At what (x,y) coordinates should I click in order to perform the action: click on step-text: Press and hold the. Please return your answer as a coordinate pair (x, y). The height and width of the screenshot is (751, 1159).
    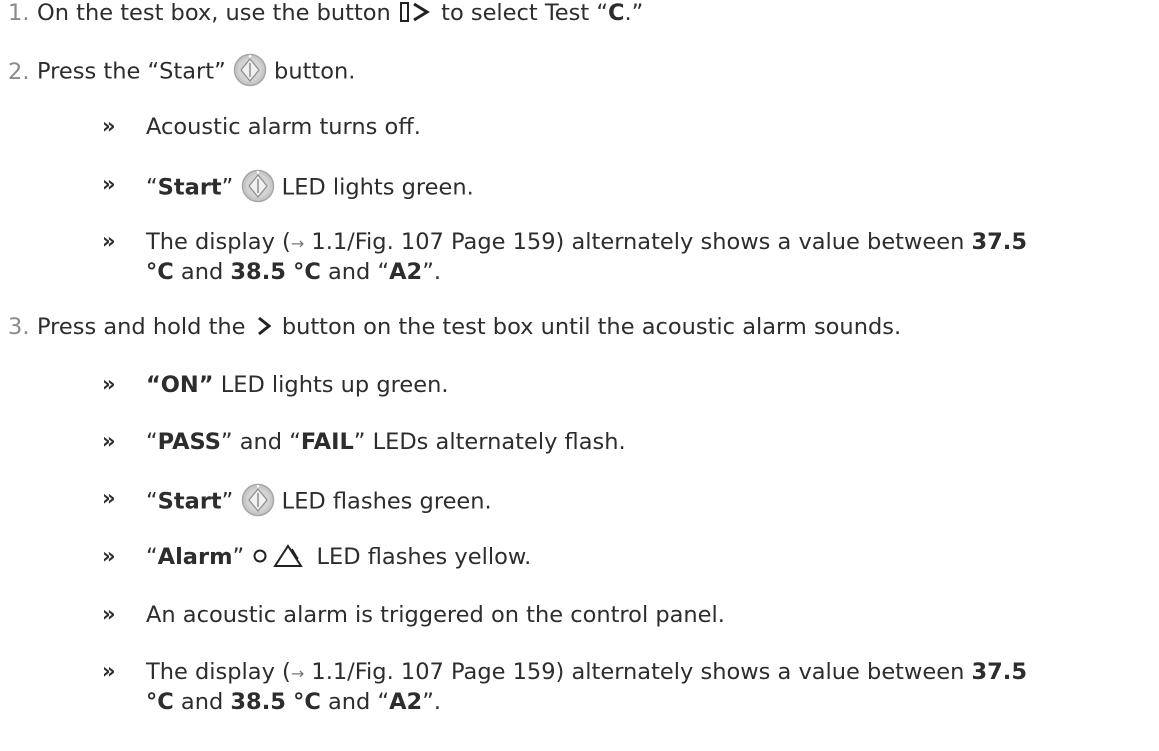
    Looking at the image, I should click on (141, 327).